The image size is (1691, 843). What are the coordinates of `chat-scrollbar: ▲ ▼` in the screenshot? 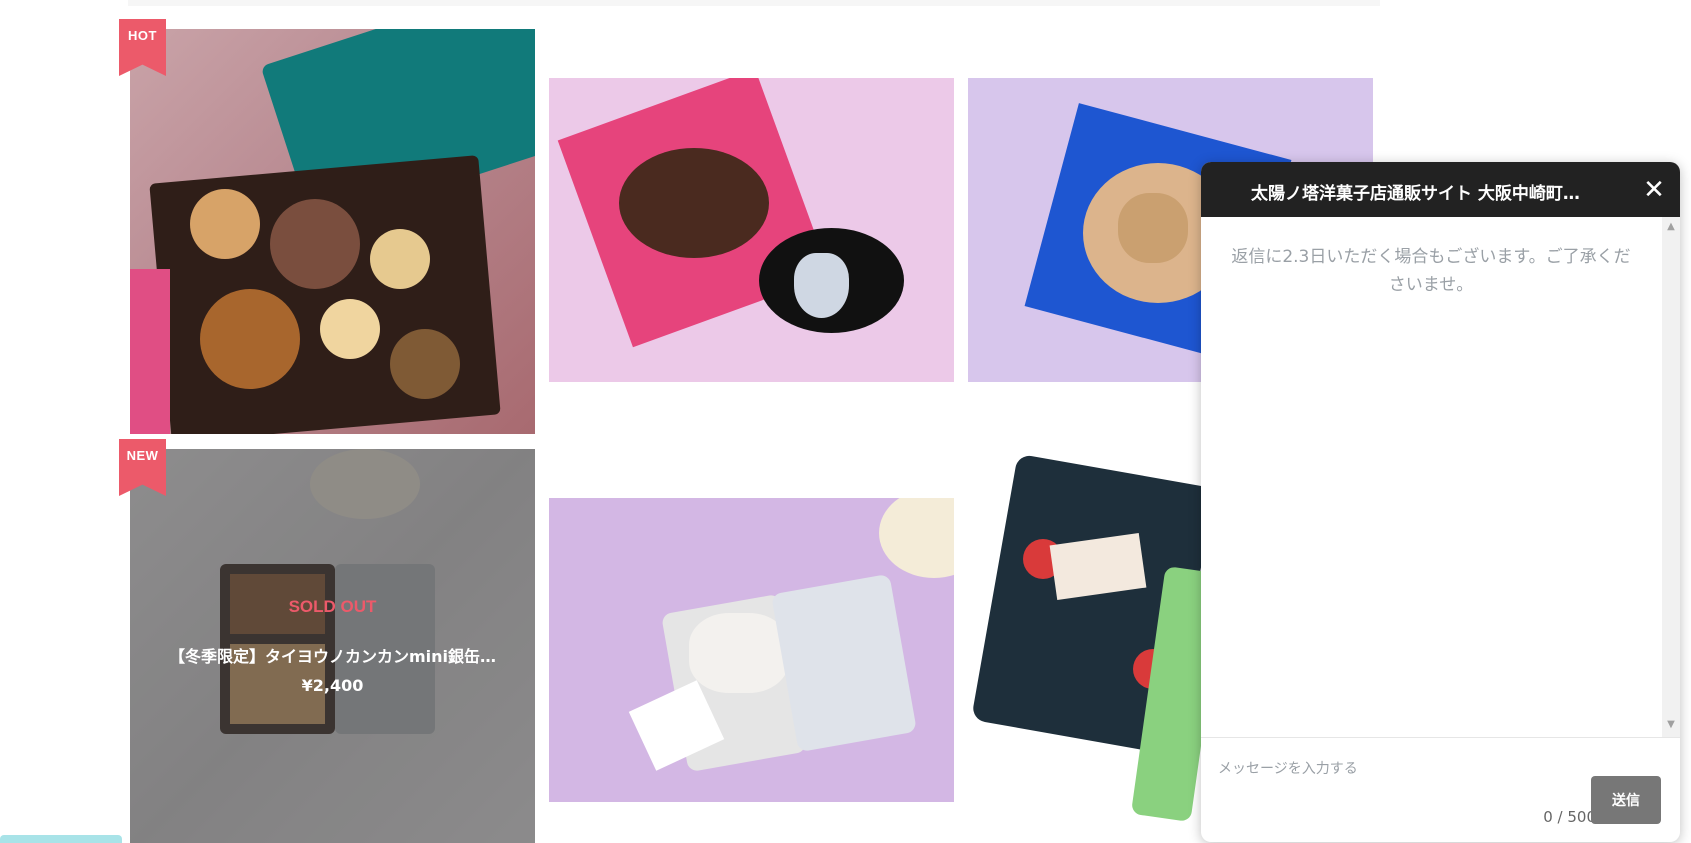 It's located at (1671, 477).